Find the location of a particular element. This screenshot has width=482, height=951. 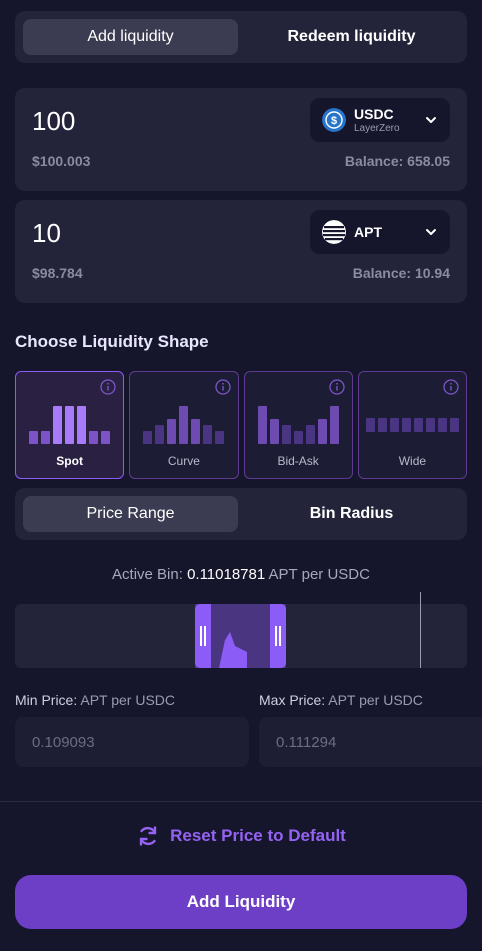

shape-option-bid-ask: Bid-Ask is located at coordinates (298, 425).